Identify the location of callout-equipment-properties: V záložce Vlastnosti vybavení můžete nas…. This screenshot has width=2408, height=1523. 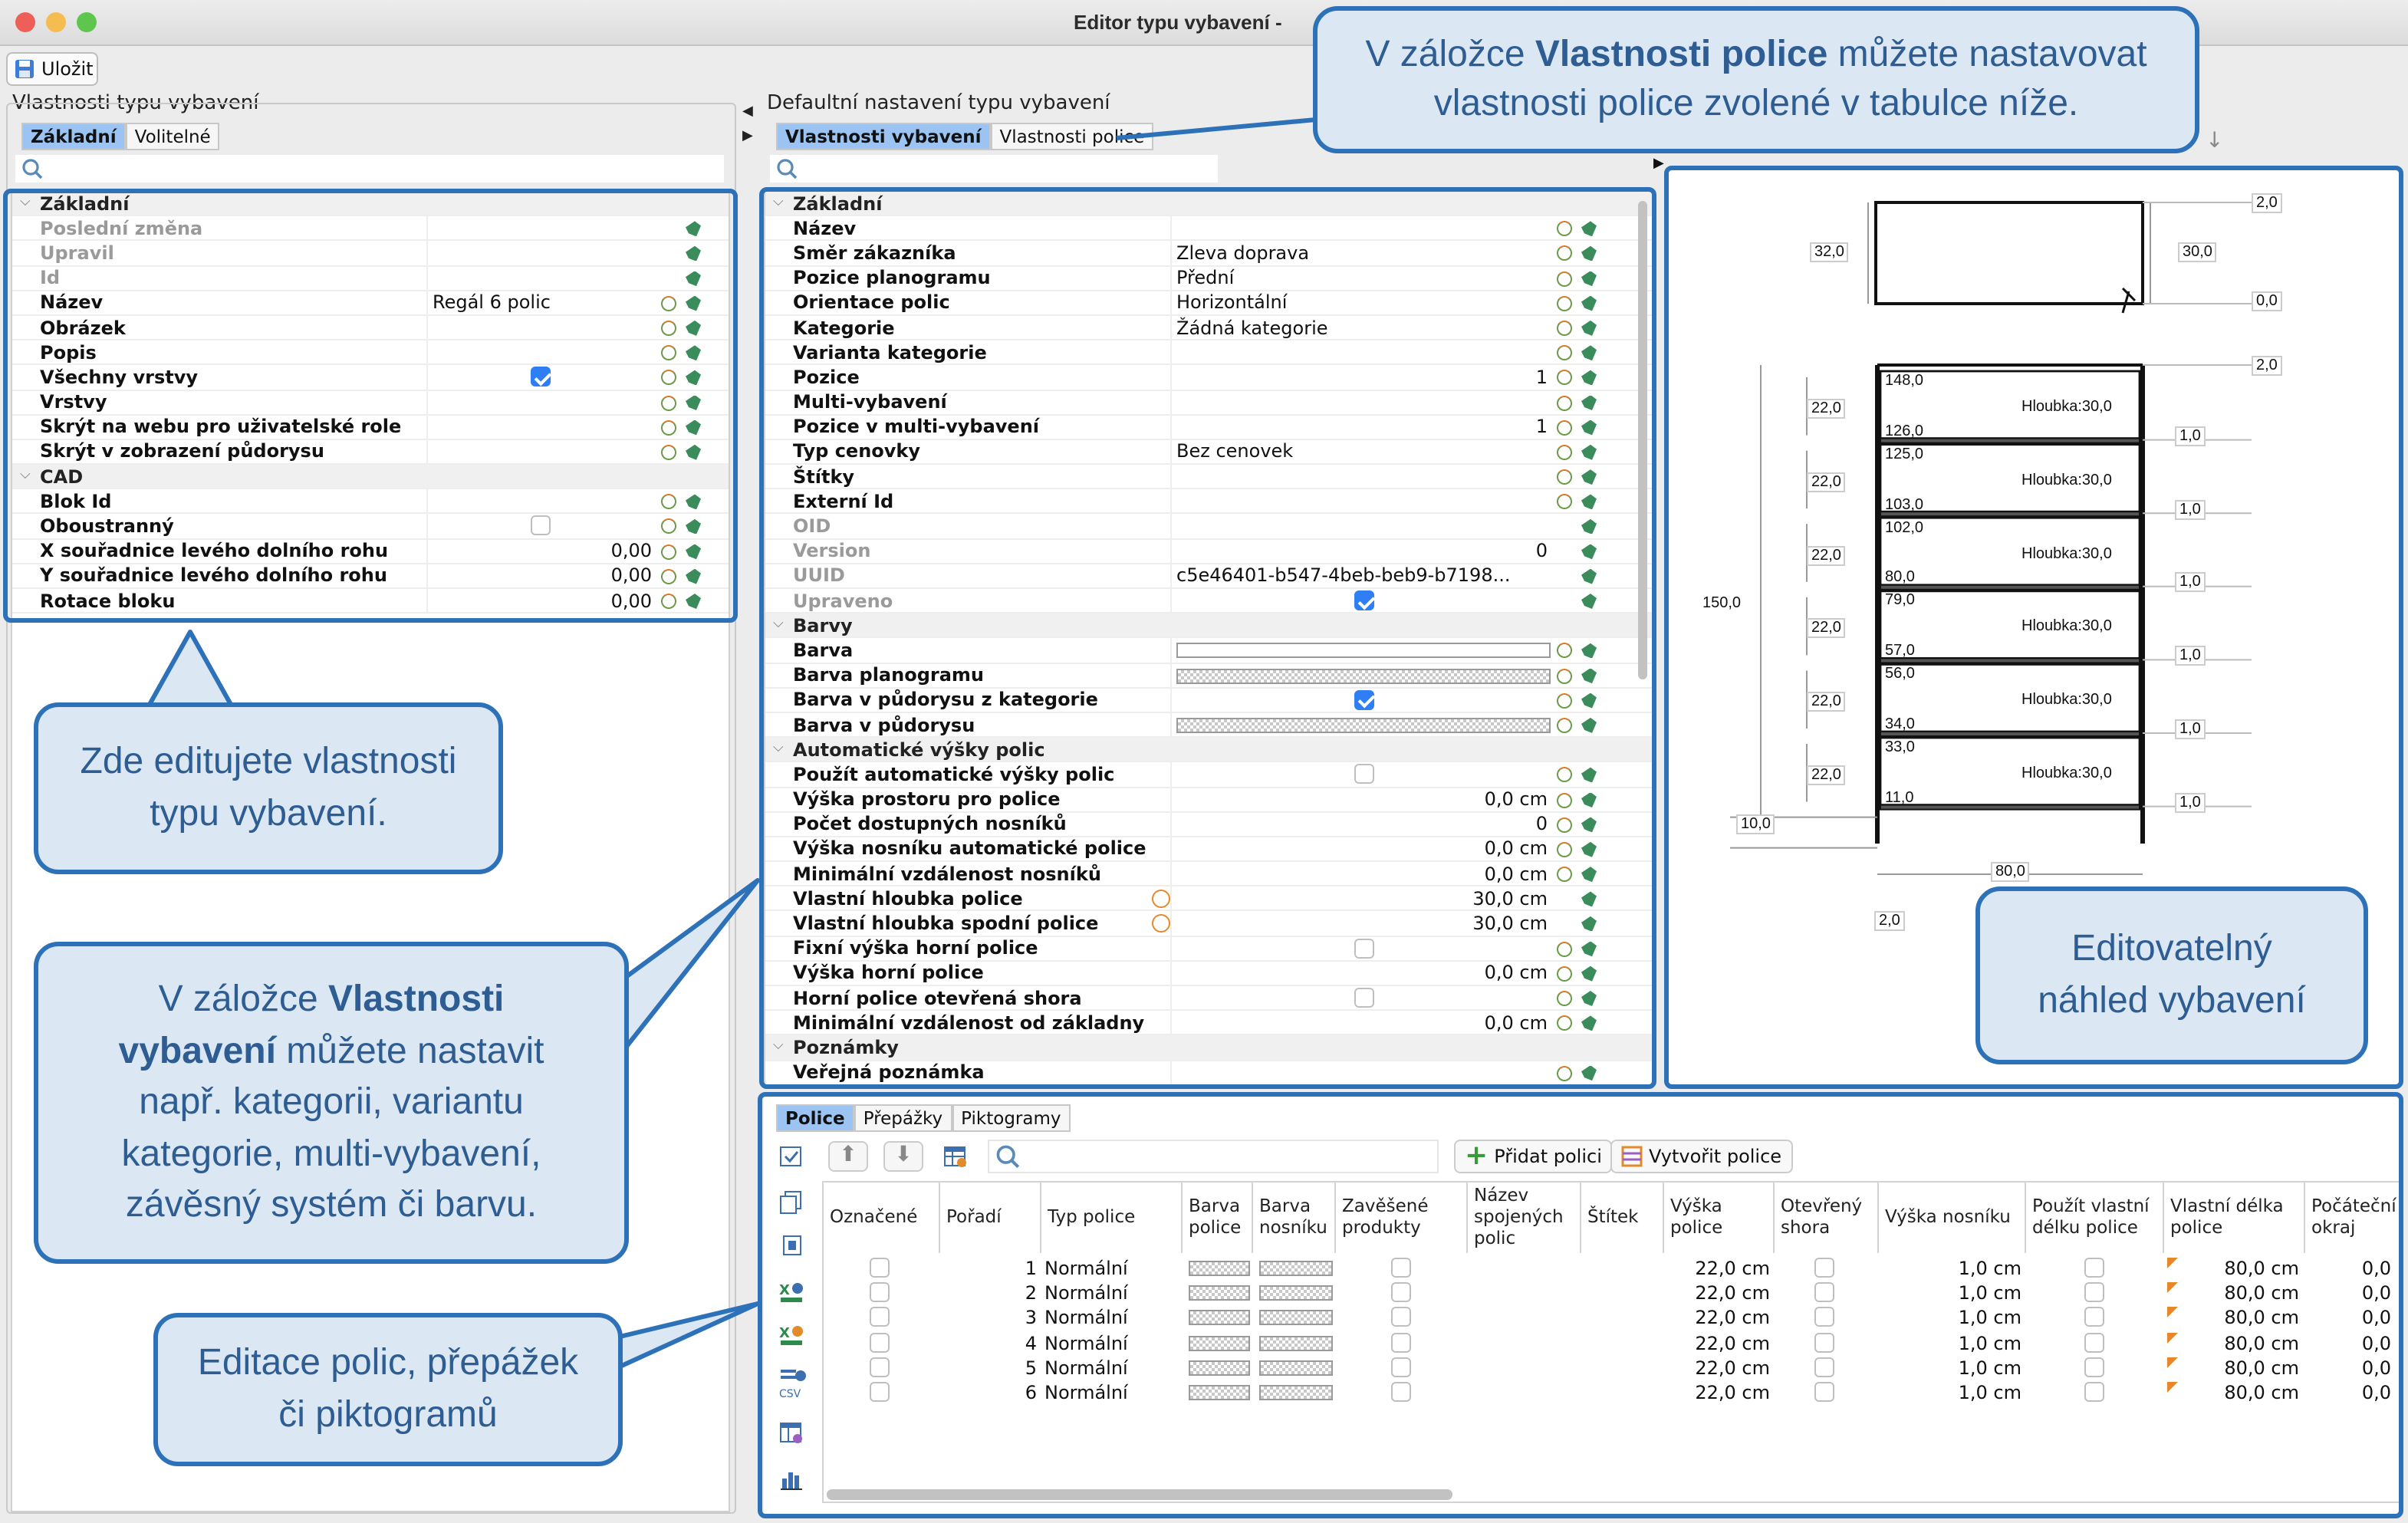
(331, 1103).